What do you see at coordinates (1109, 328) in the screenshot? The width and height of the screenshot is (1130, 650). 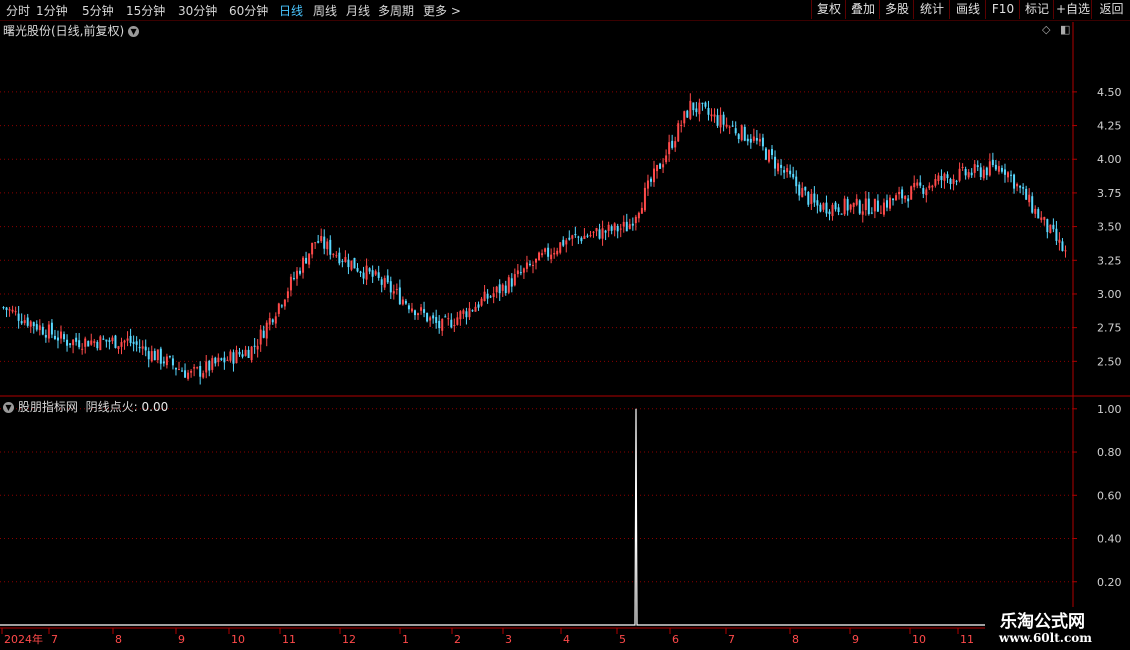 I see `y-tick-label: 2.75` at bounding box center [1109, 328].